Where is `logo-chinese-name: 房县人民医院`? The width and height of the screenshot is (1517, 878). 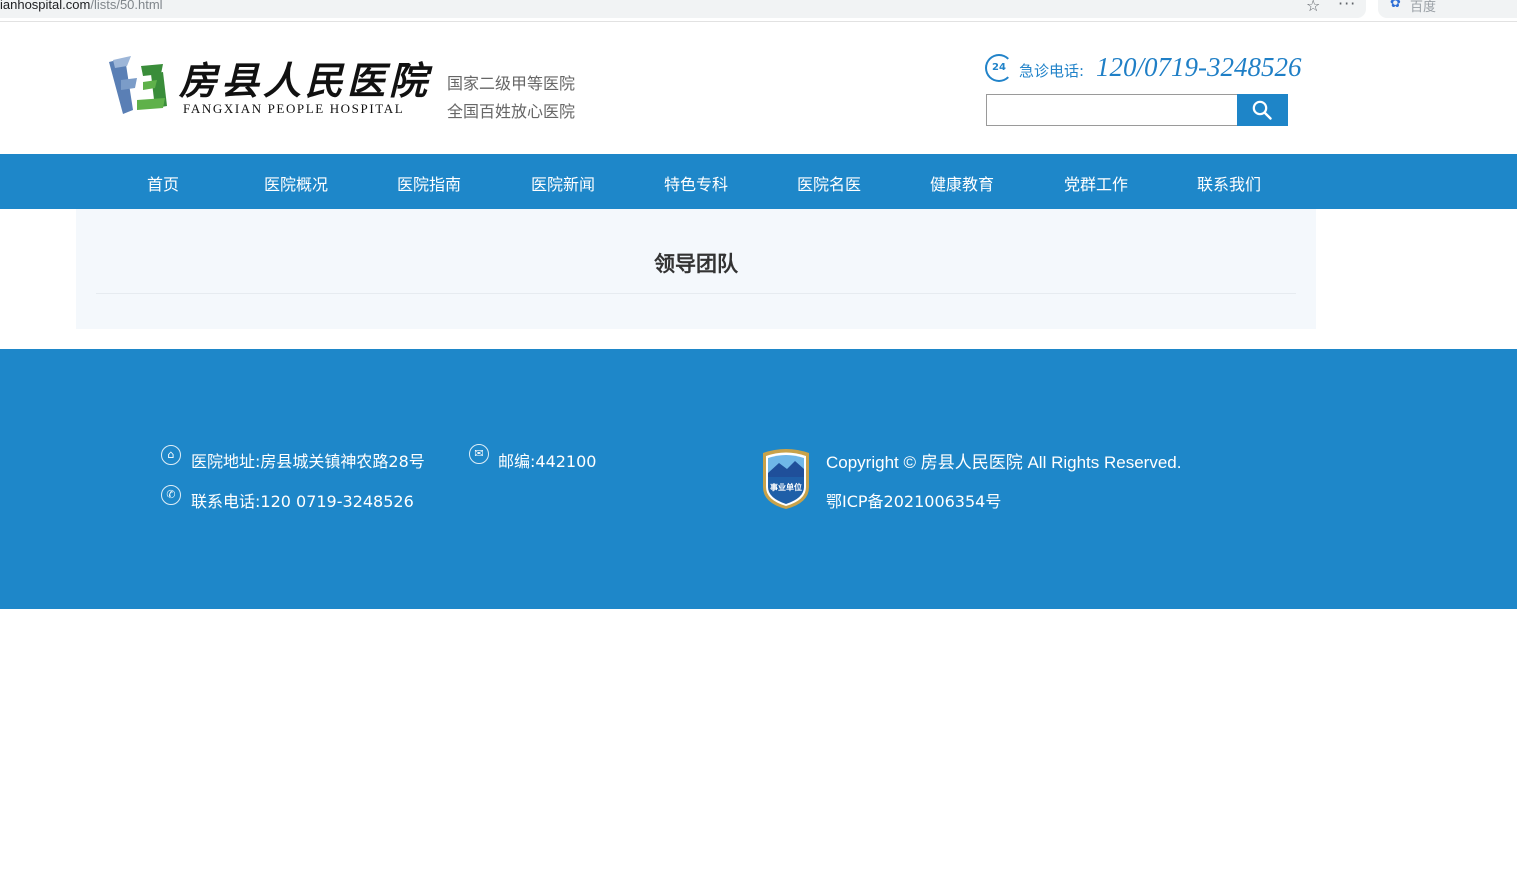 logo-chinese-name: 房县人民医院 is located at coordinates (305, 80).